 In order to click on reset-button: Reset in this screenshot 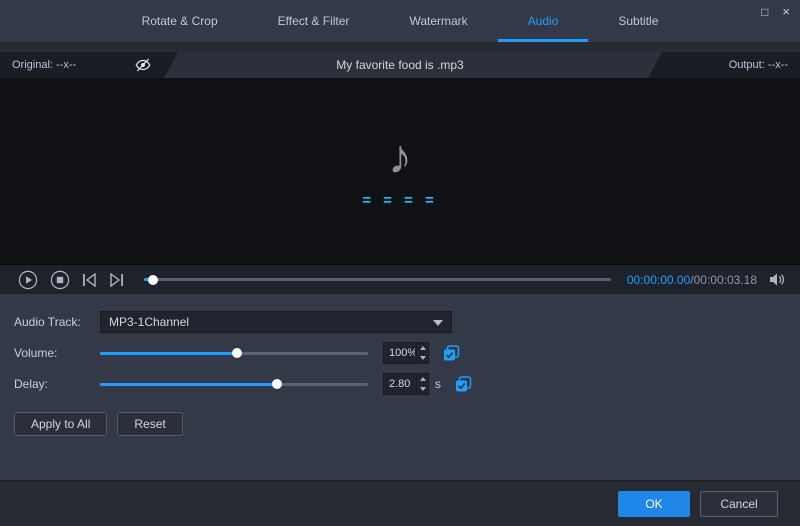, I will do `click(150, 424)`.